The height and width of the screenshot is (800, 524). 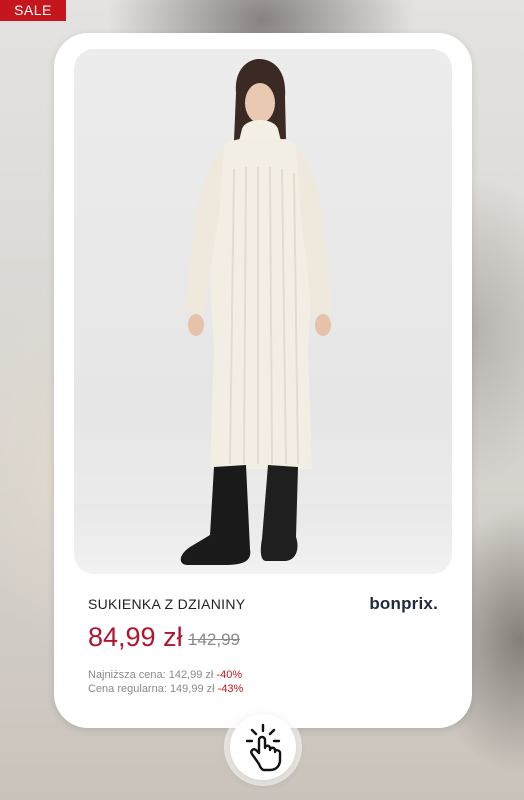 What do you see at coordinates (230, 689) in the screenshot?
I see `regular-price-percent: -43%` at bounding box center [230, 689].